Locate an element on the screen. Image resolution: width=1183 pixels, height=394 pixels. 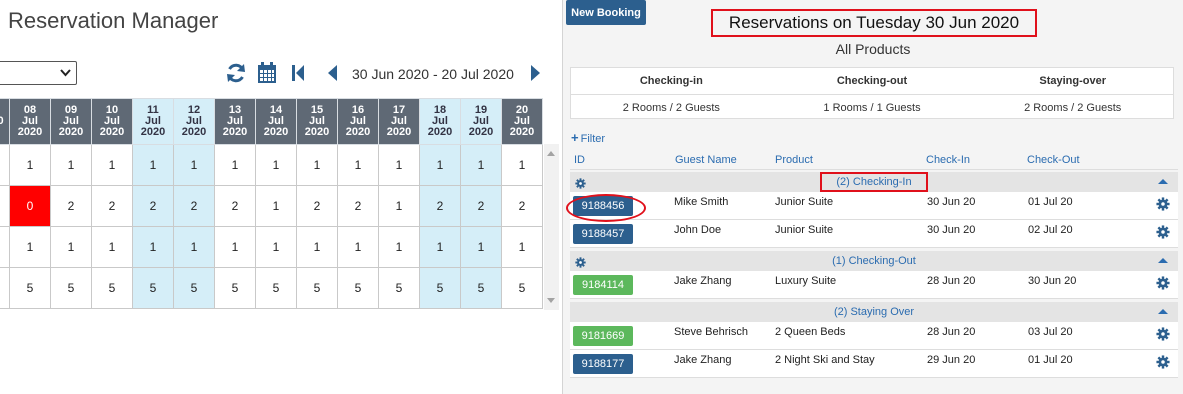
column-header-id: ID is located at coordinates (579, 160).